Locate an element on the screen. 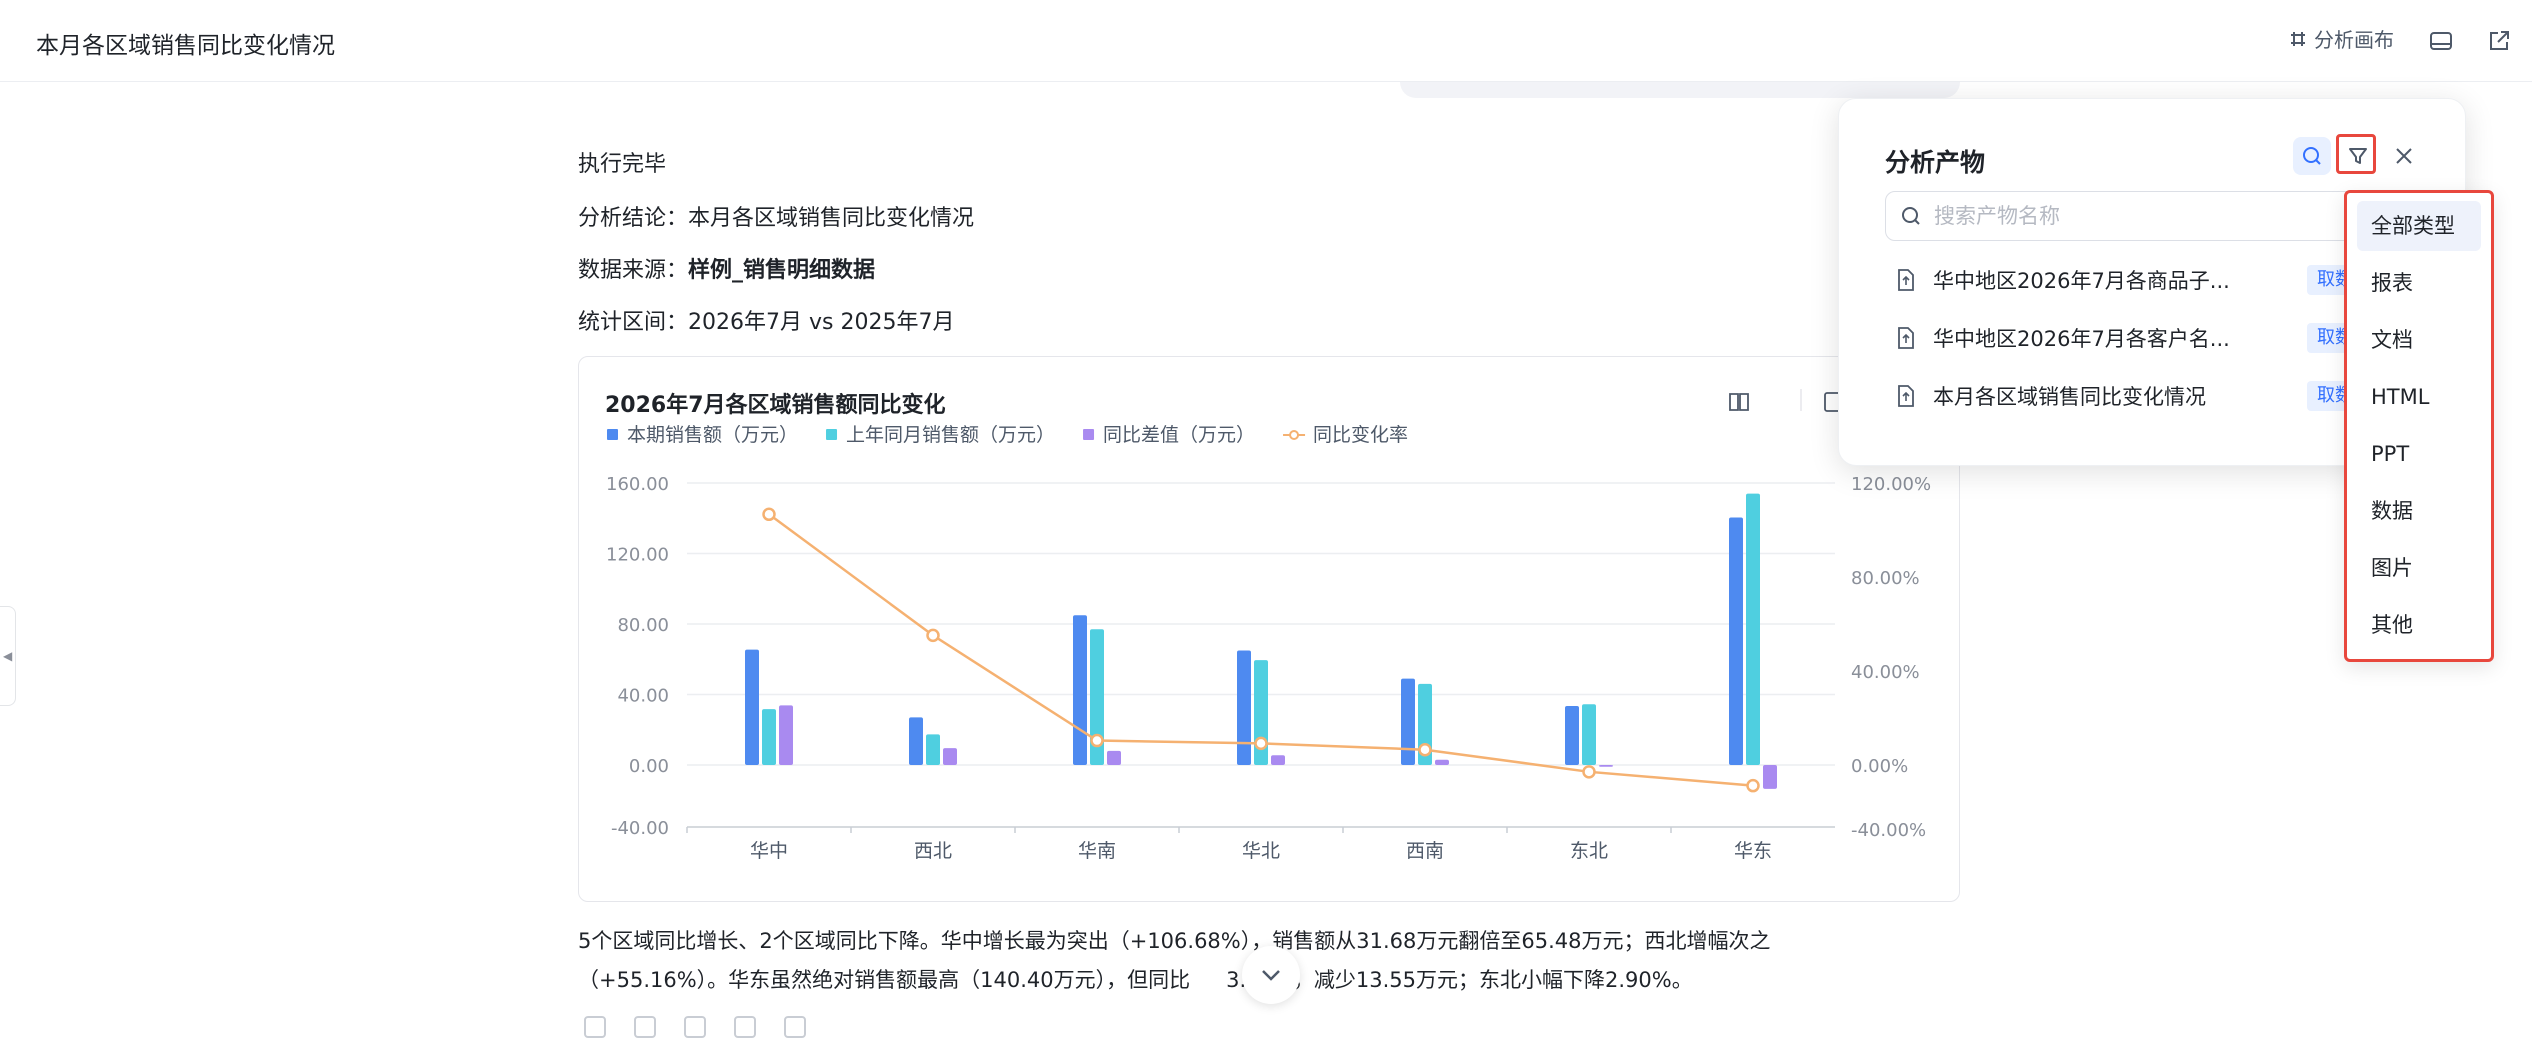  data-source-label: 数据来源： is located at coordinates (633, 270).